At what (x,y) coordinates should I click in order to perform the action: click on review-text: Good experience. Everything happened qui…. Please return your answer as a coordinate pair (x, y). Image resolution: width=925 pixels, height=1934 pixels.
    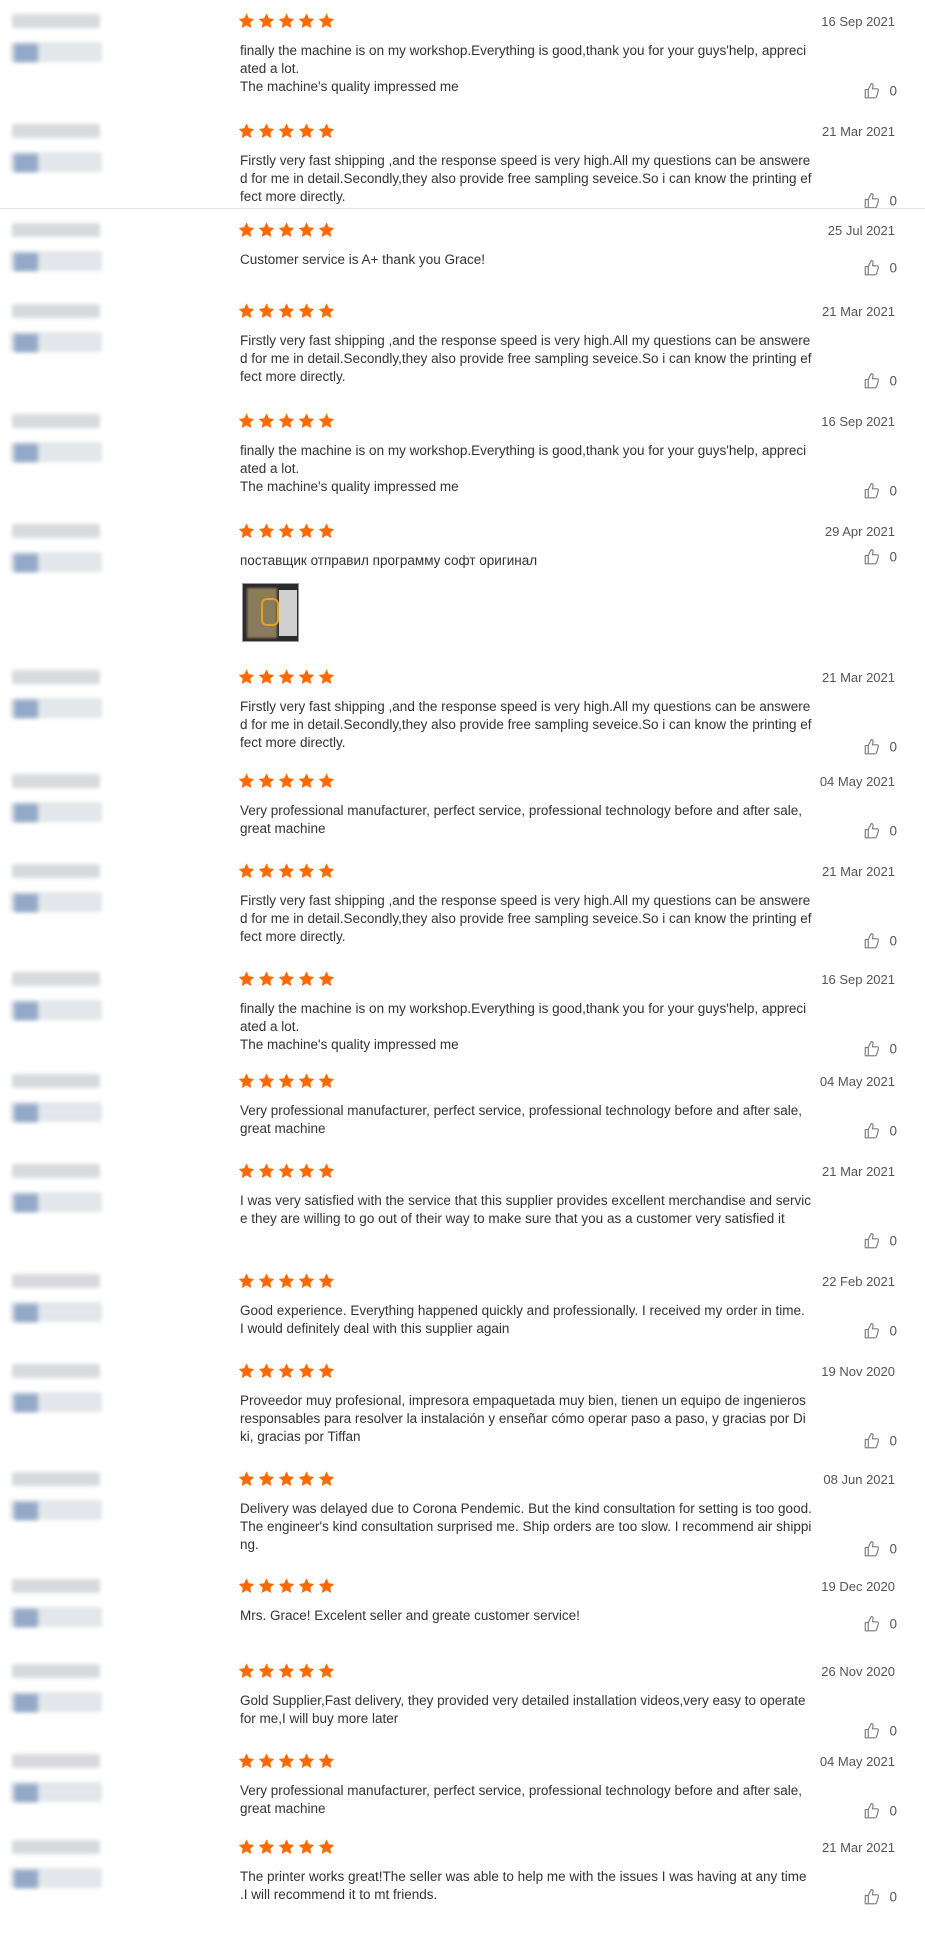
    Looking at the image, I should click on (522, 1319).